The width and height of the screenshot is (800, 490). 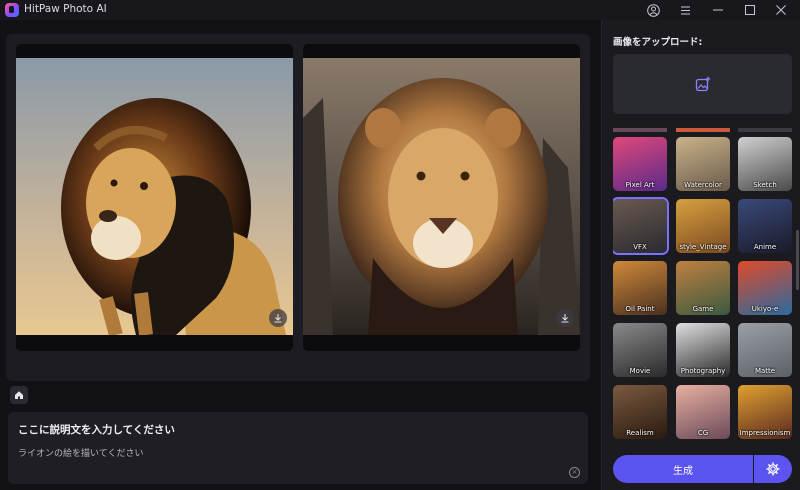 I want to click on scrollbar, so click(x=797, y=260).